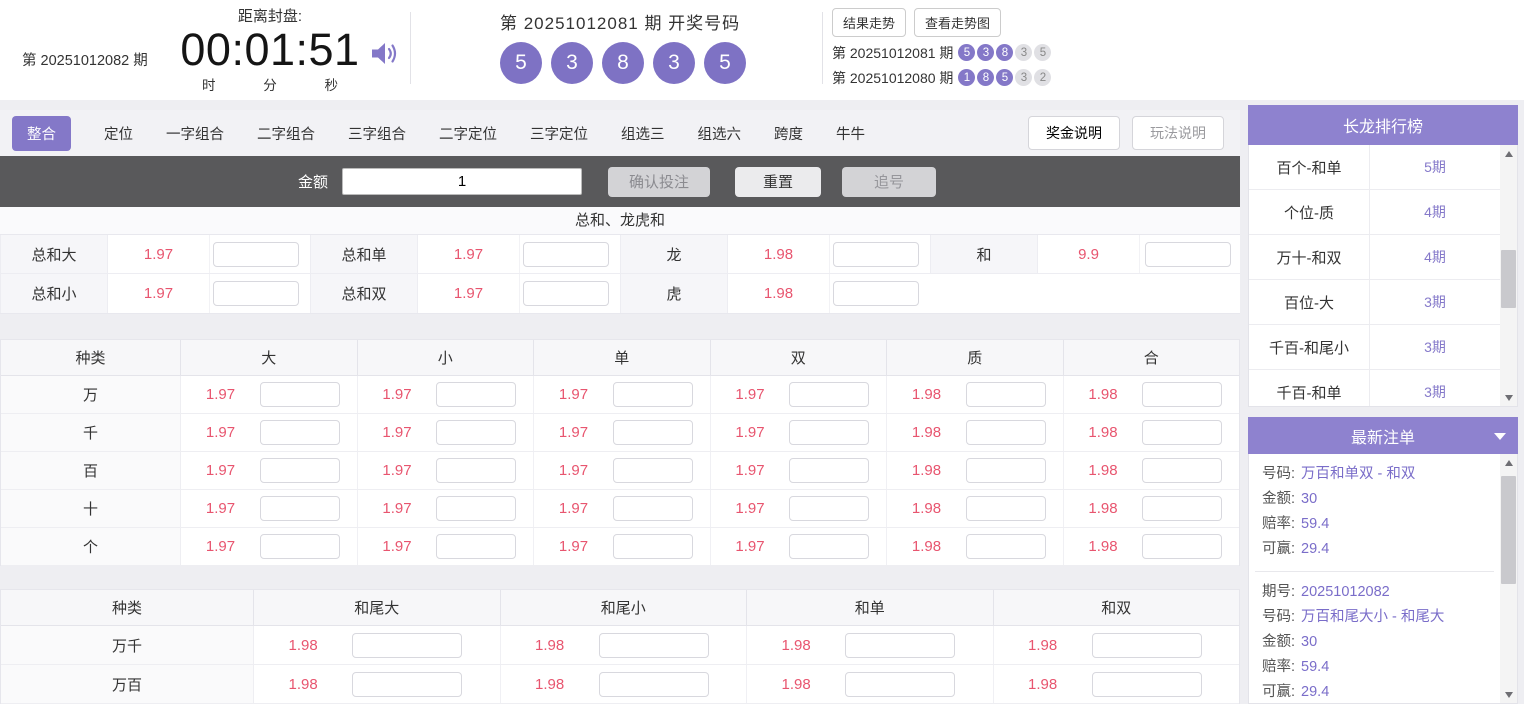 Image resolution: width=1524 pixels, height=704 pixels. I want to click on bet-group: 虎 1.98, so click(771, 293).